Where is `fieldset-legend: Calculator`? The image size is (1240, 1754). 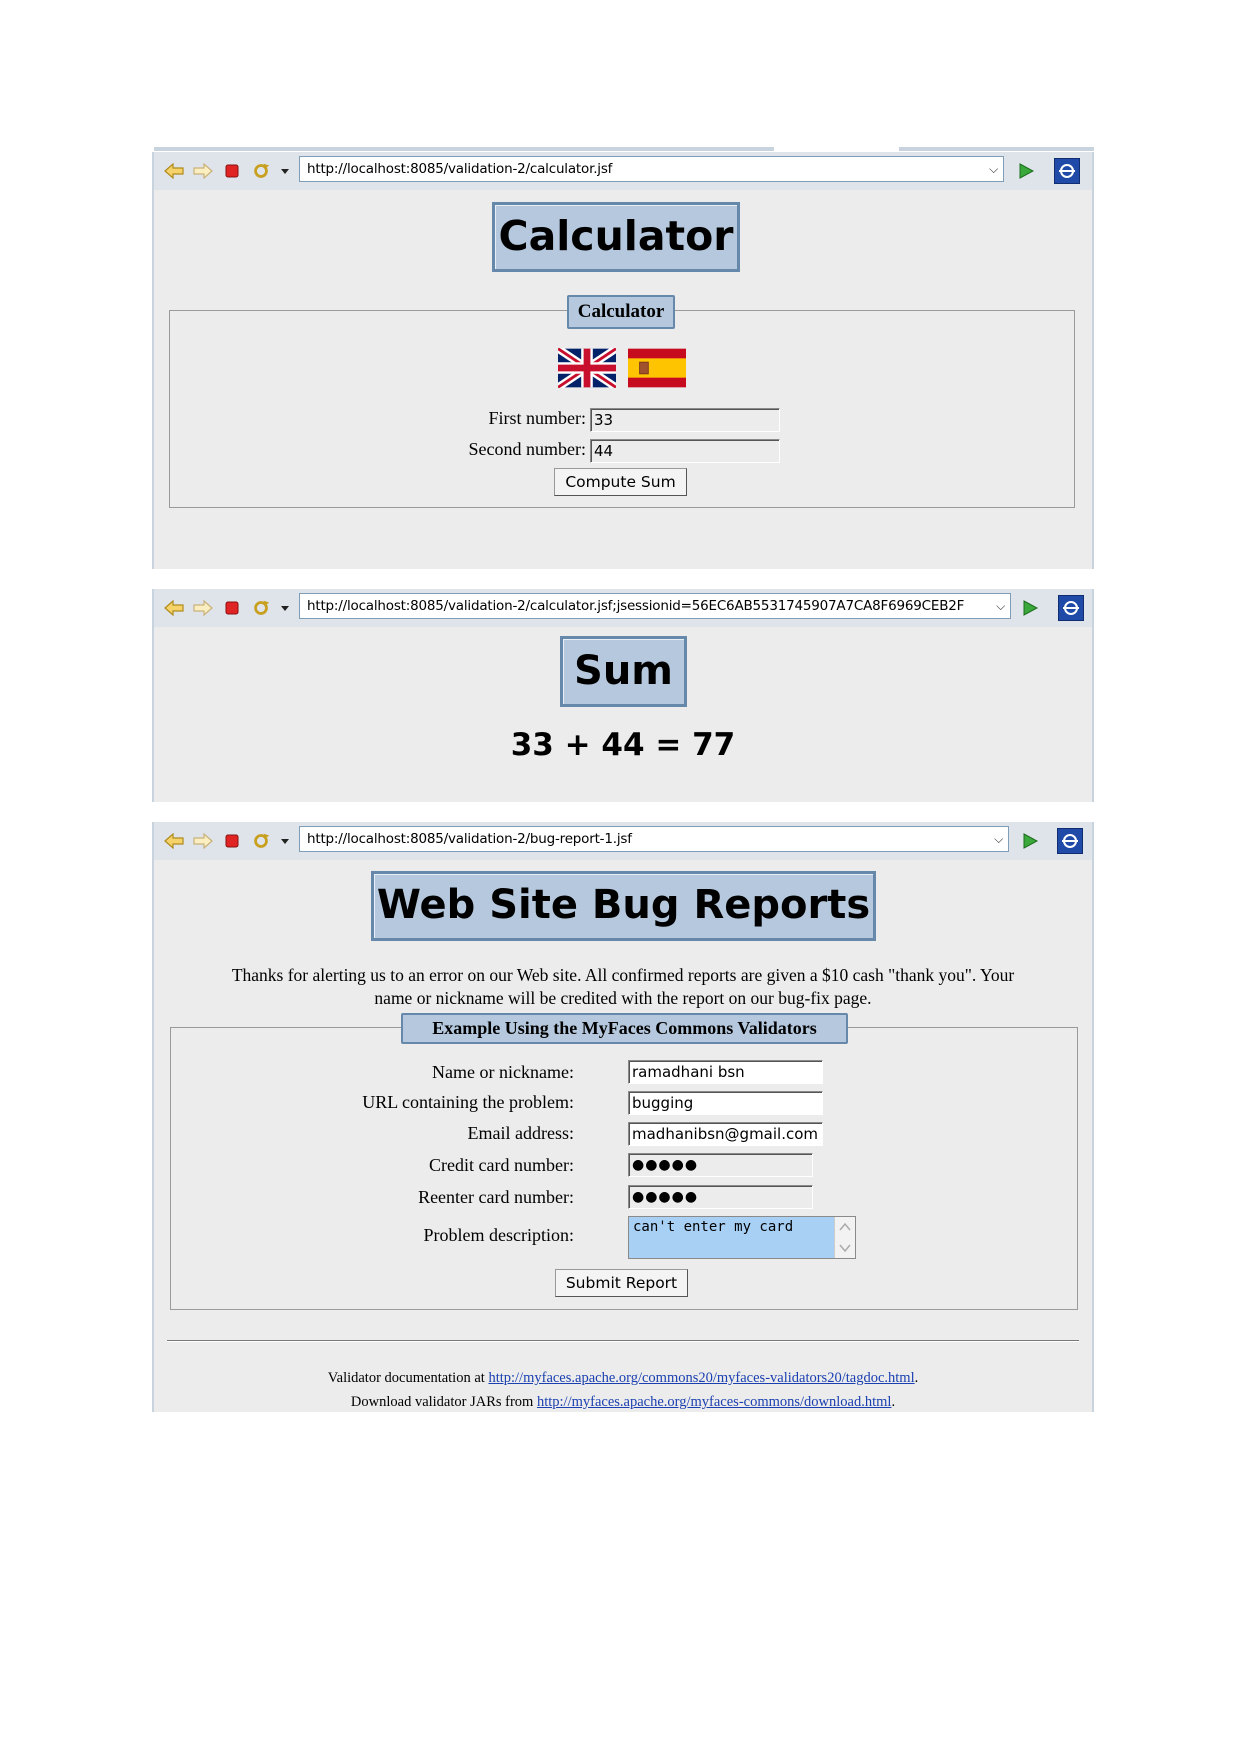
fieldset-legend: Calculator is located at coordinates (621, 312).